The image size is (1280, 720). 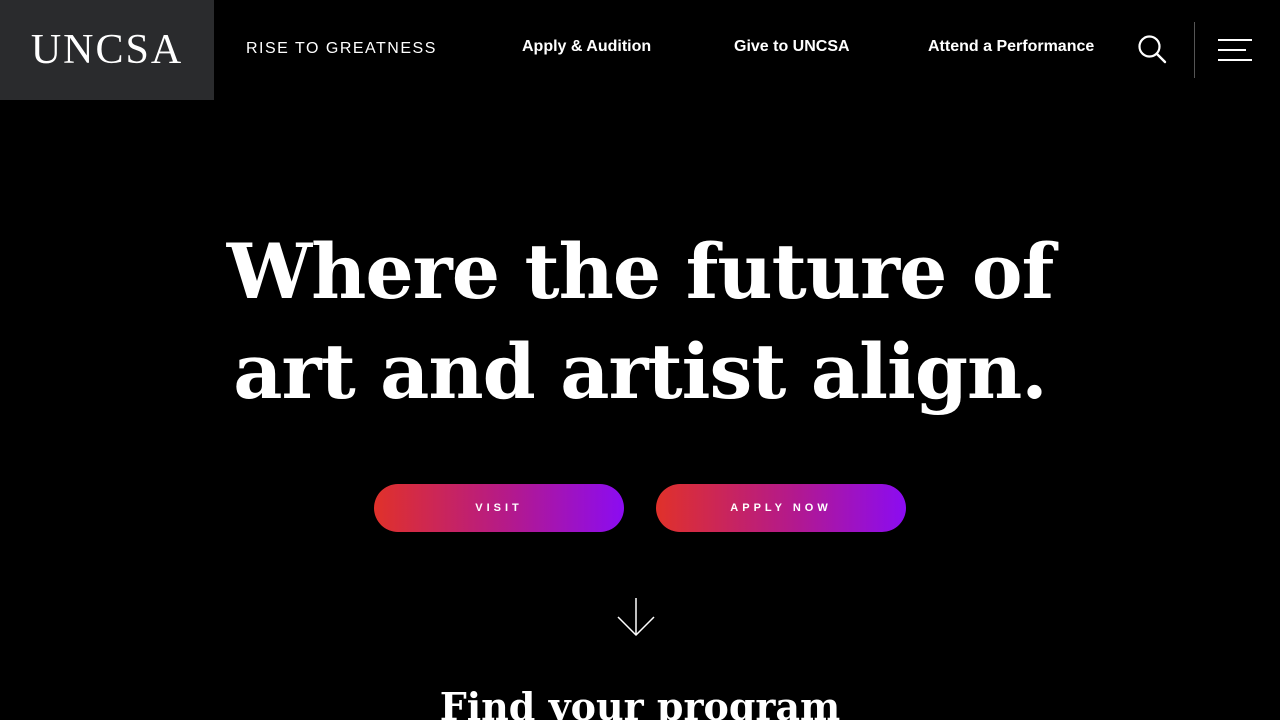 I want to click on uncsa-logo-link: UNCSA, so click(x=107, y=50).